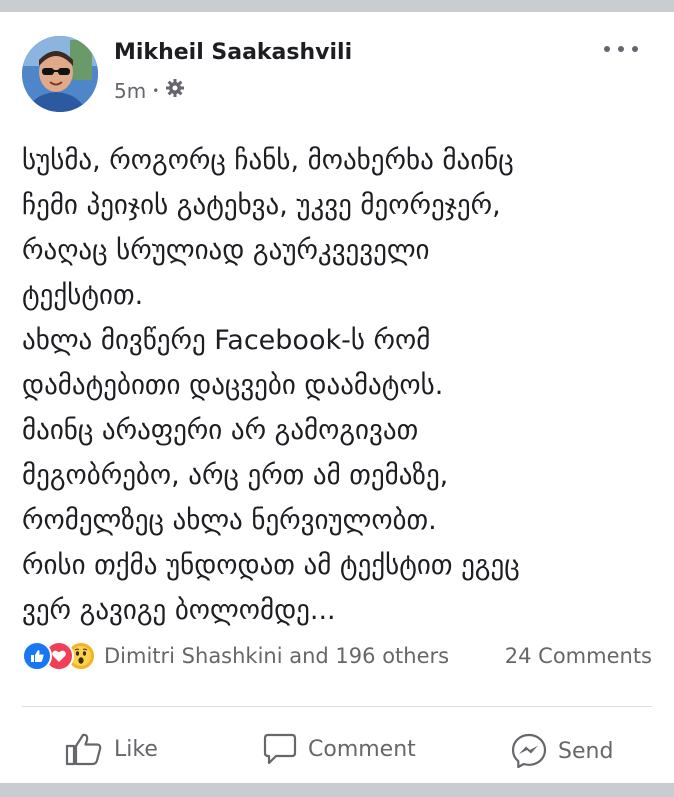  I want to click on comment-button: Comment, so click(339, 749).